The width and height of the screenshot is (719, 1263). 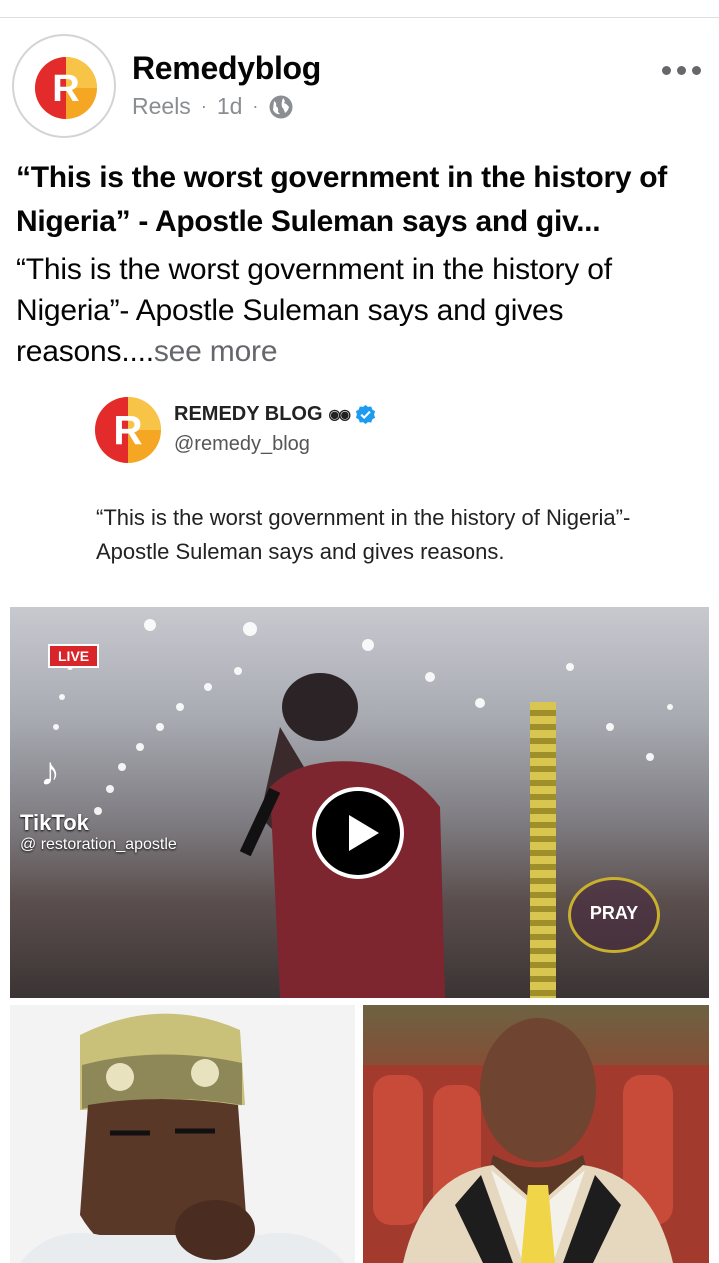 What do you see at coordinates (281, 106) in the screenshot?
I see `globe-icon` at bounding box center [281, 106].